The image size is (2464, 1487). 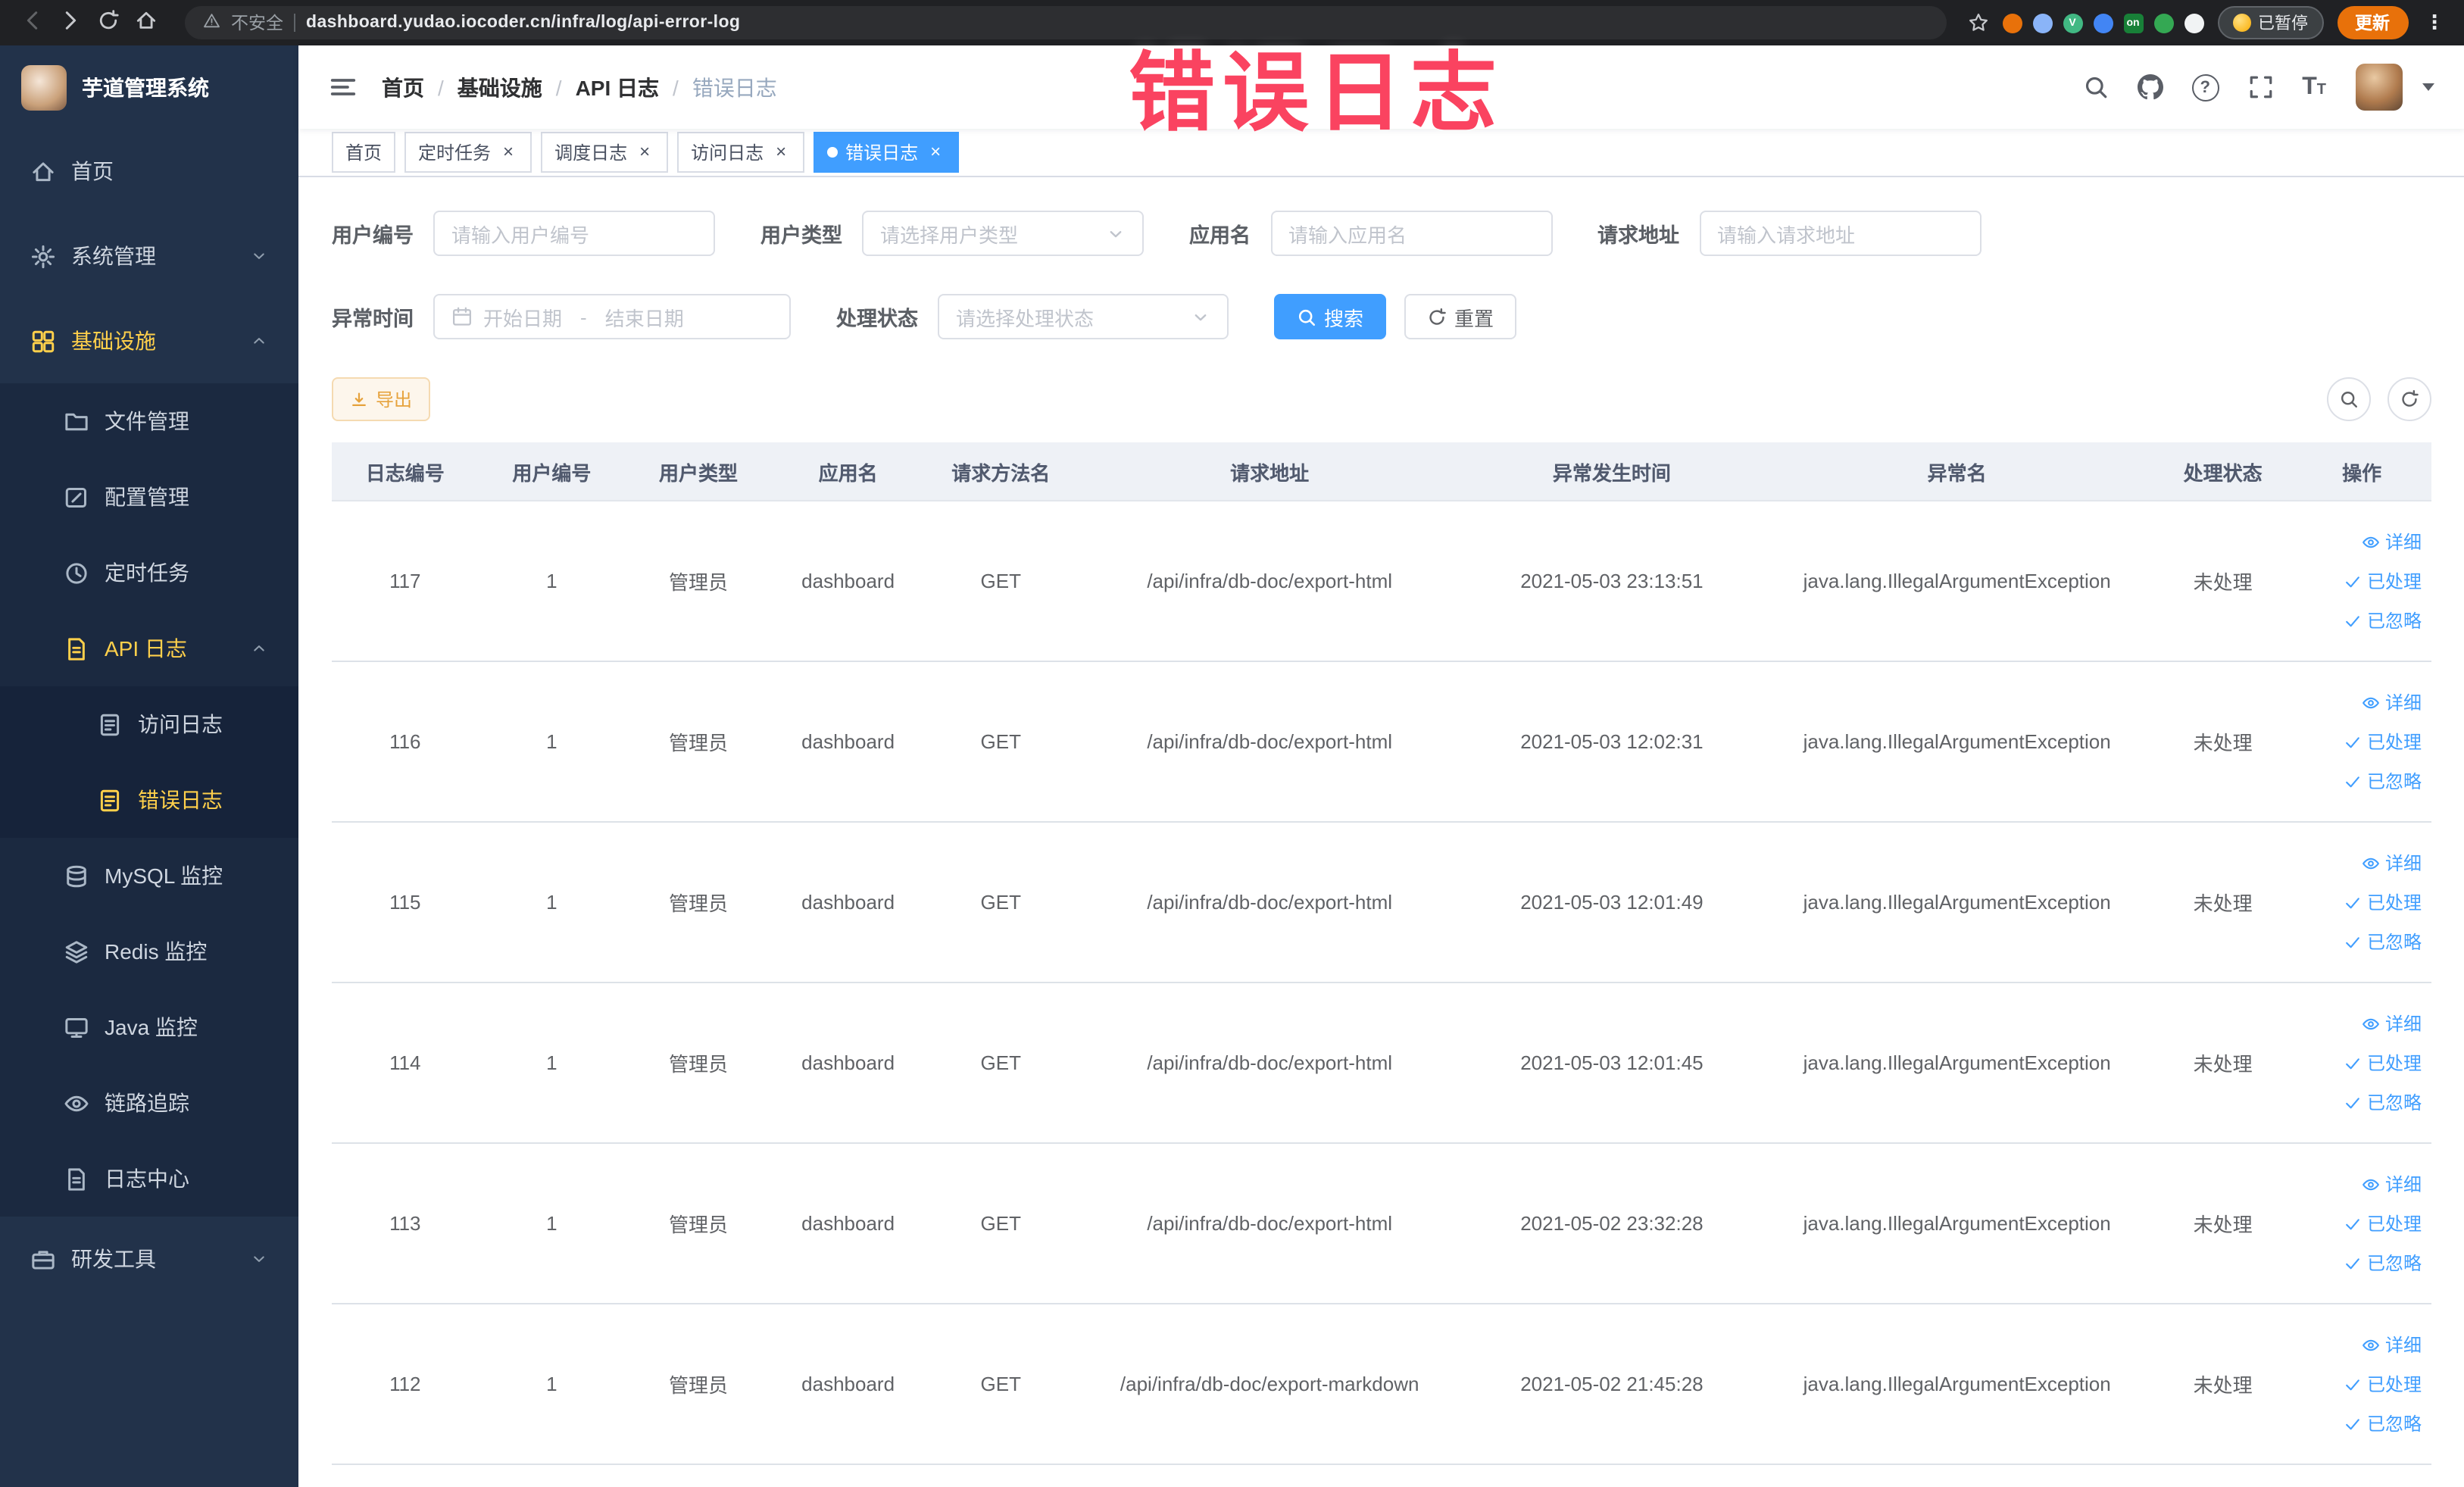 I want to click on extension-blue-grid-icon, so click(x=2103, y=23).